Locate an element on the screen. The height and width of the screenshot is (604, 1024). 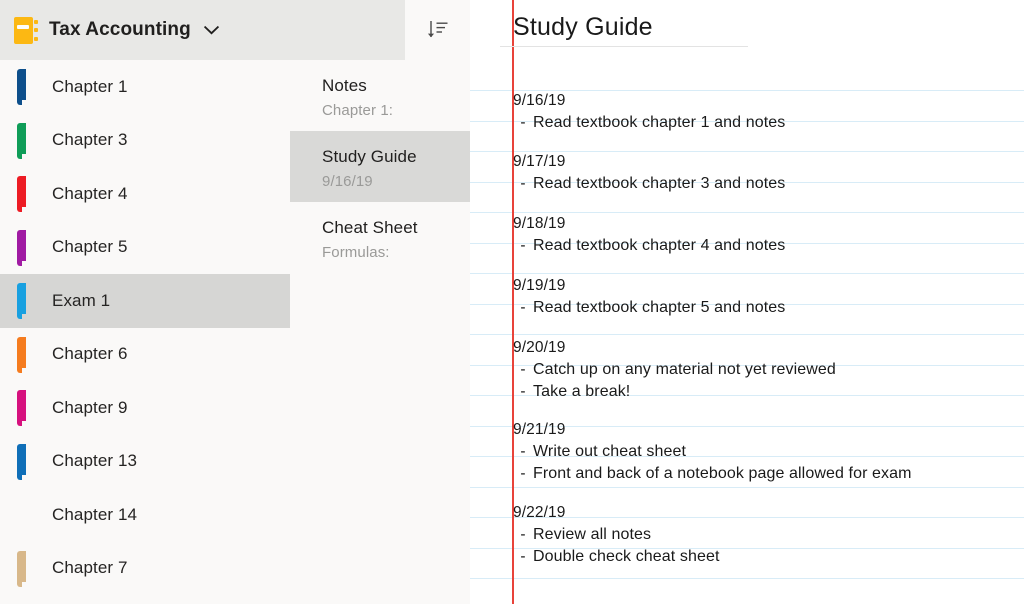
note-bullet: - Read textbook chapter 5 and notes is located at coordinates (649, 308).